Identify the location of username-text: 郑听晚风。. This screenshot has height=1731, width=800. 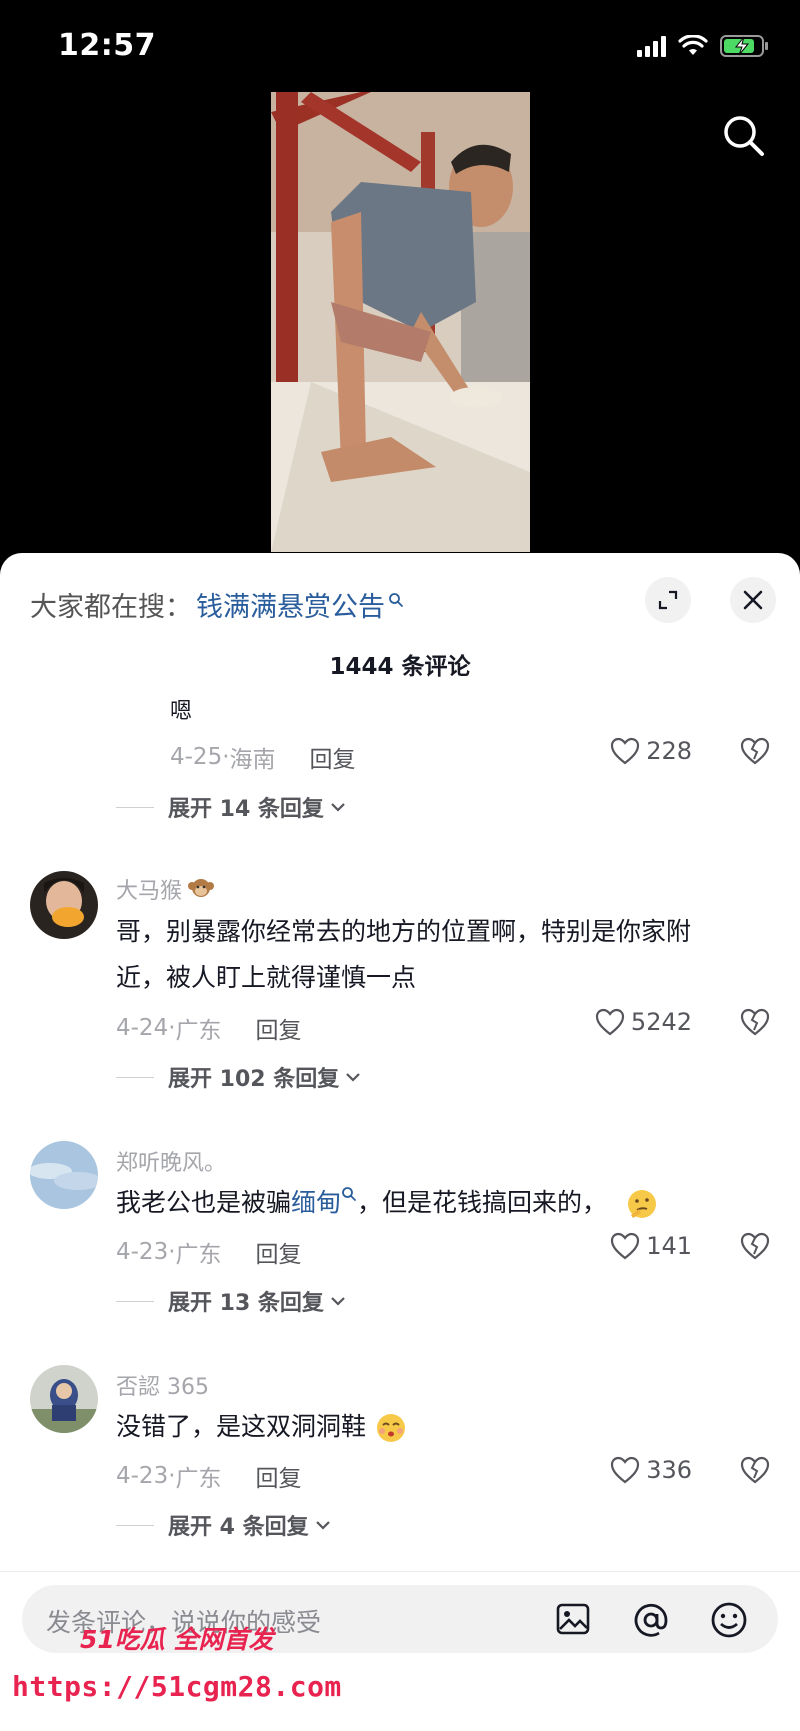
(171, 1163).